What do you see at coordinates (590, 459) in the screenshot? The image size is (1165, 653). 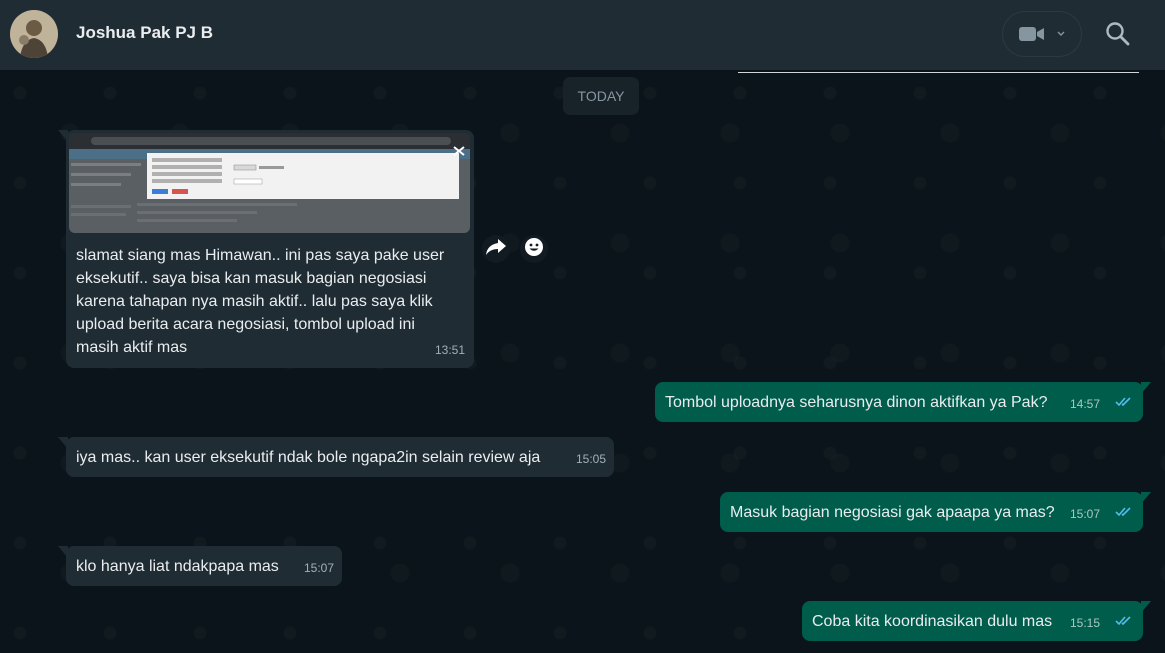 I see `message-time: 15:05` at bounding box center [590, 459].